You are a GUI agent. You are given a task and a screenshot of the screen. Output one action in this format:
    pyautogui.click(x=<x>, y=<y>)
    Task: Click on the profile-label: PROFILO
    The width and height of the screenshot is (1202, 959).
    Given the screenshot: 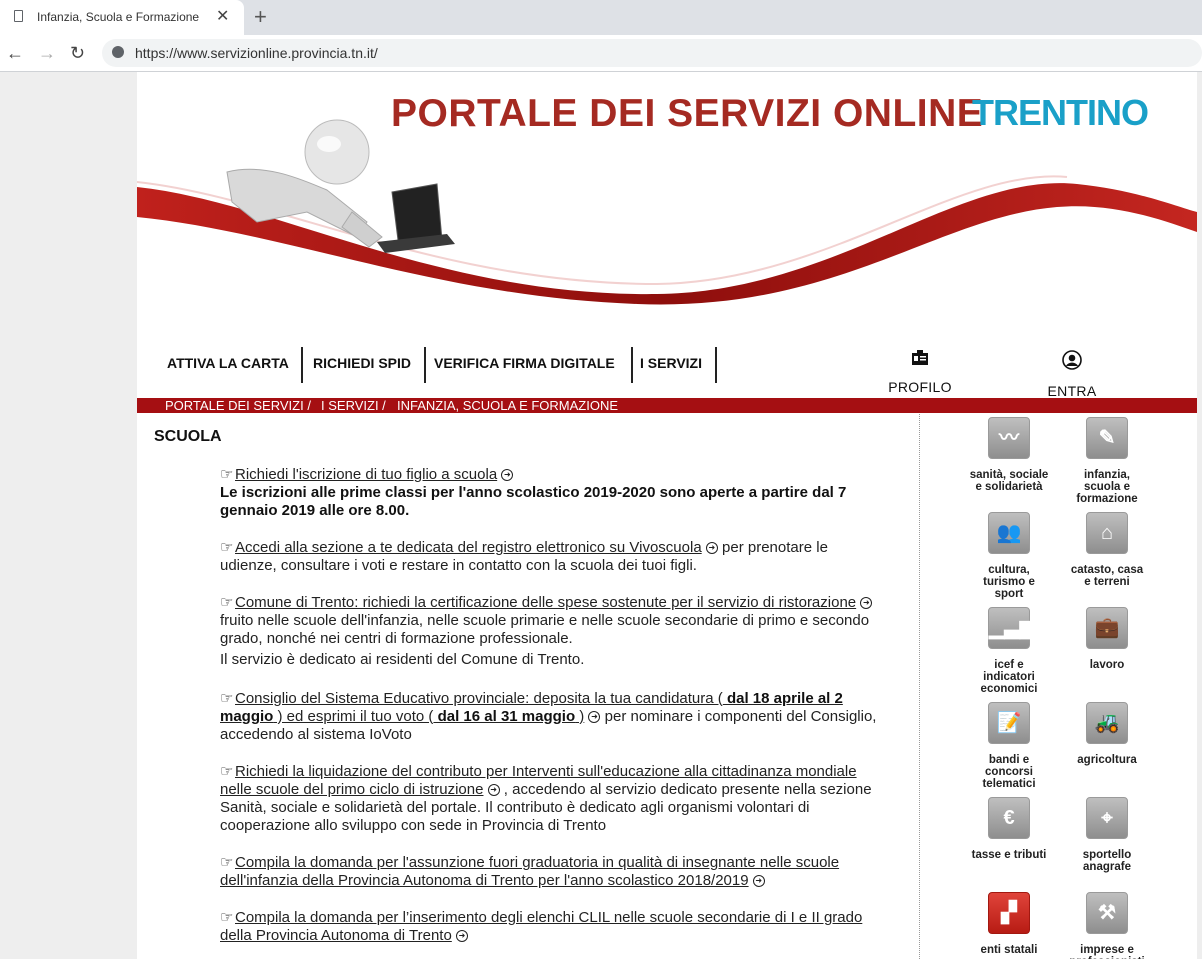 What is the action you would take?
    pyautogui.click(x=920, y=387)
    